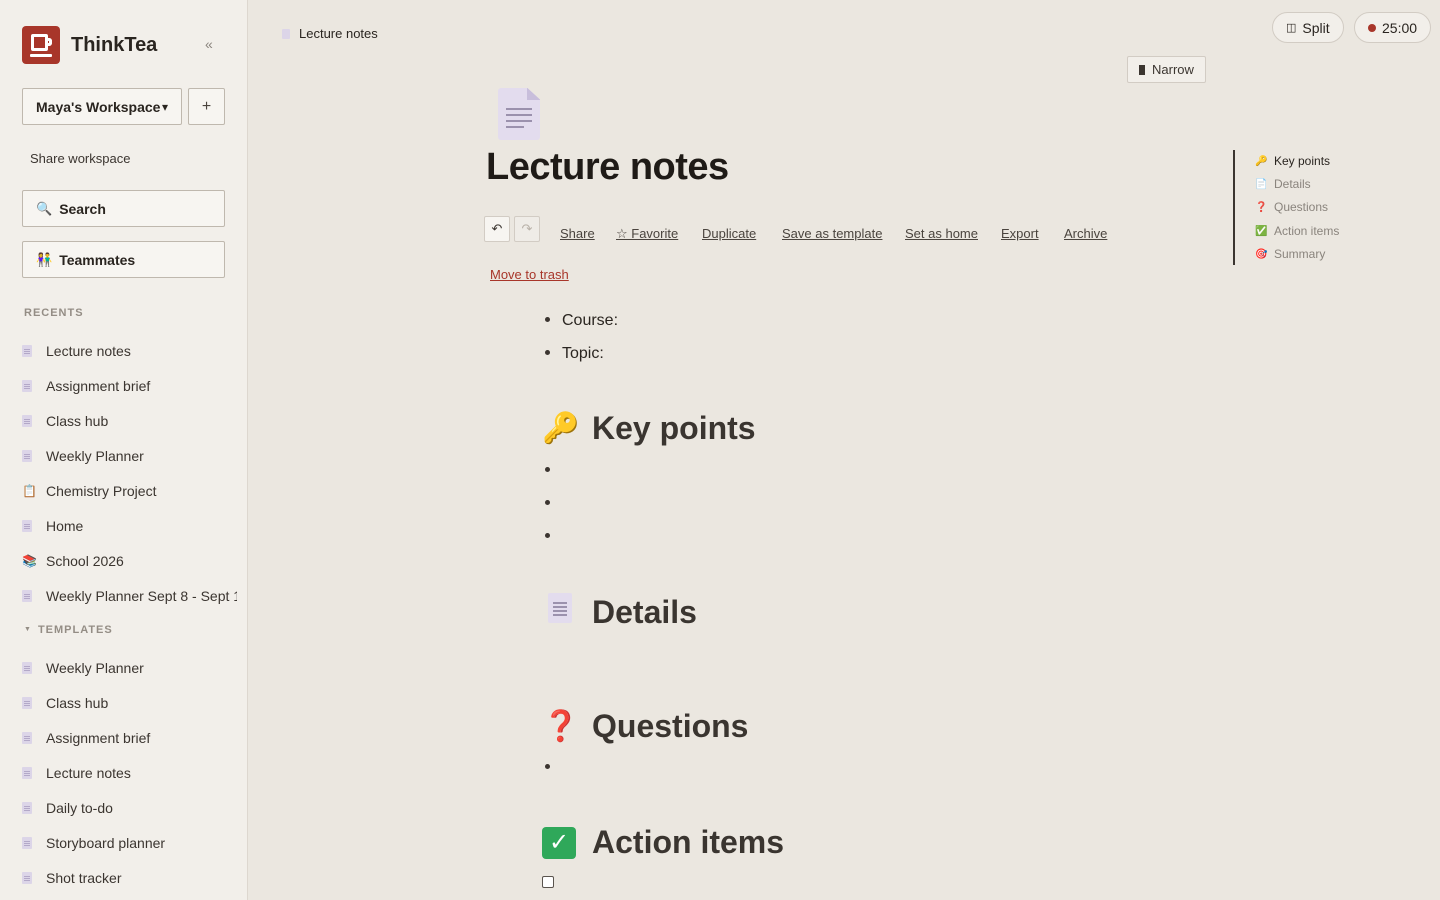 The height and width of the screenshot is (900, 1440). What do you see at coordinates (519, 114) in the screenshot?
I see `page-document-icon` at bounding box center [519, 114].